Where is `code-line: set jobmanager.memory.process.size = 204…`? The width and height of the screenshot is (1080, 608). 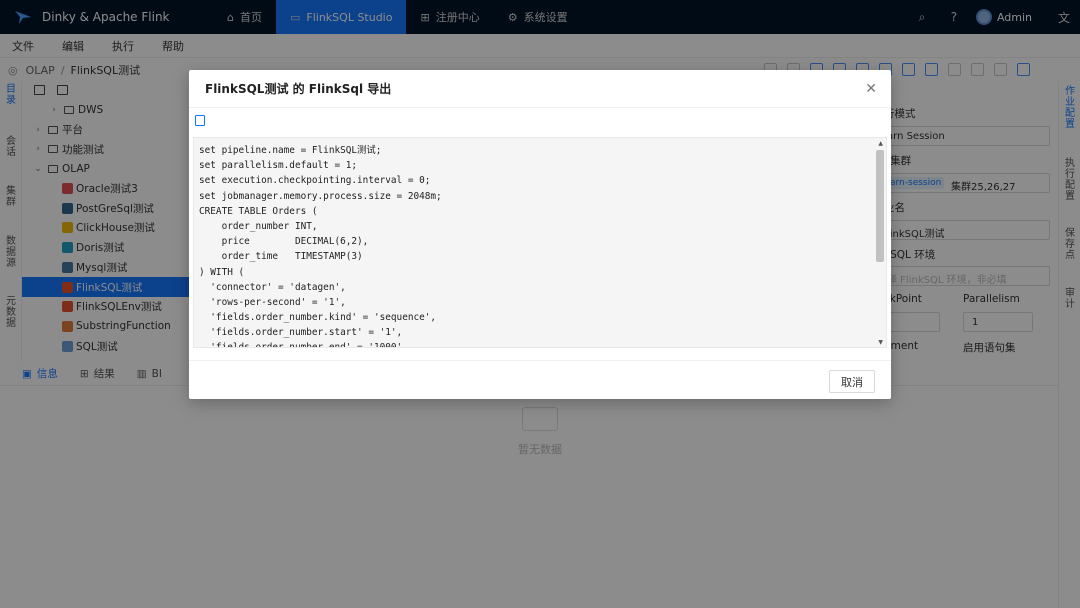
code-line: set jobmanager.memory.process.size = 204… is located at coordinates (320, 196).